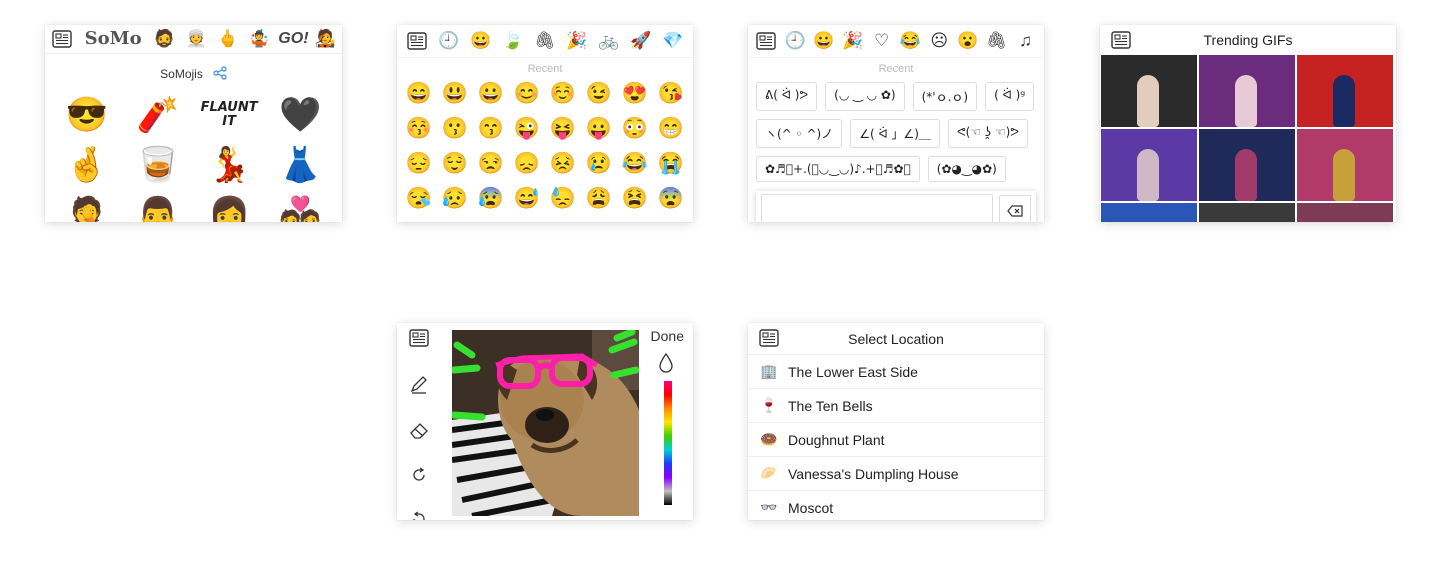  I want to click on emoji-key: 😜, so click(527, 128).